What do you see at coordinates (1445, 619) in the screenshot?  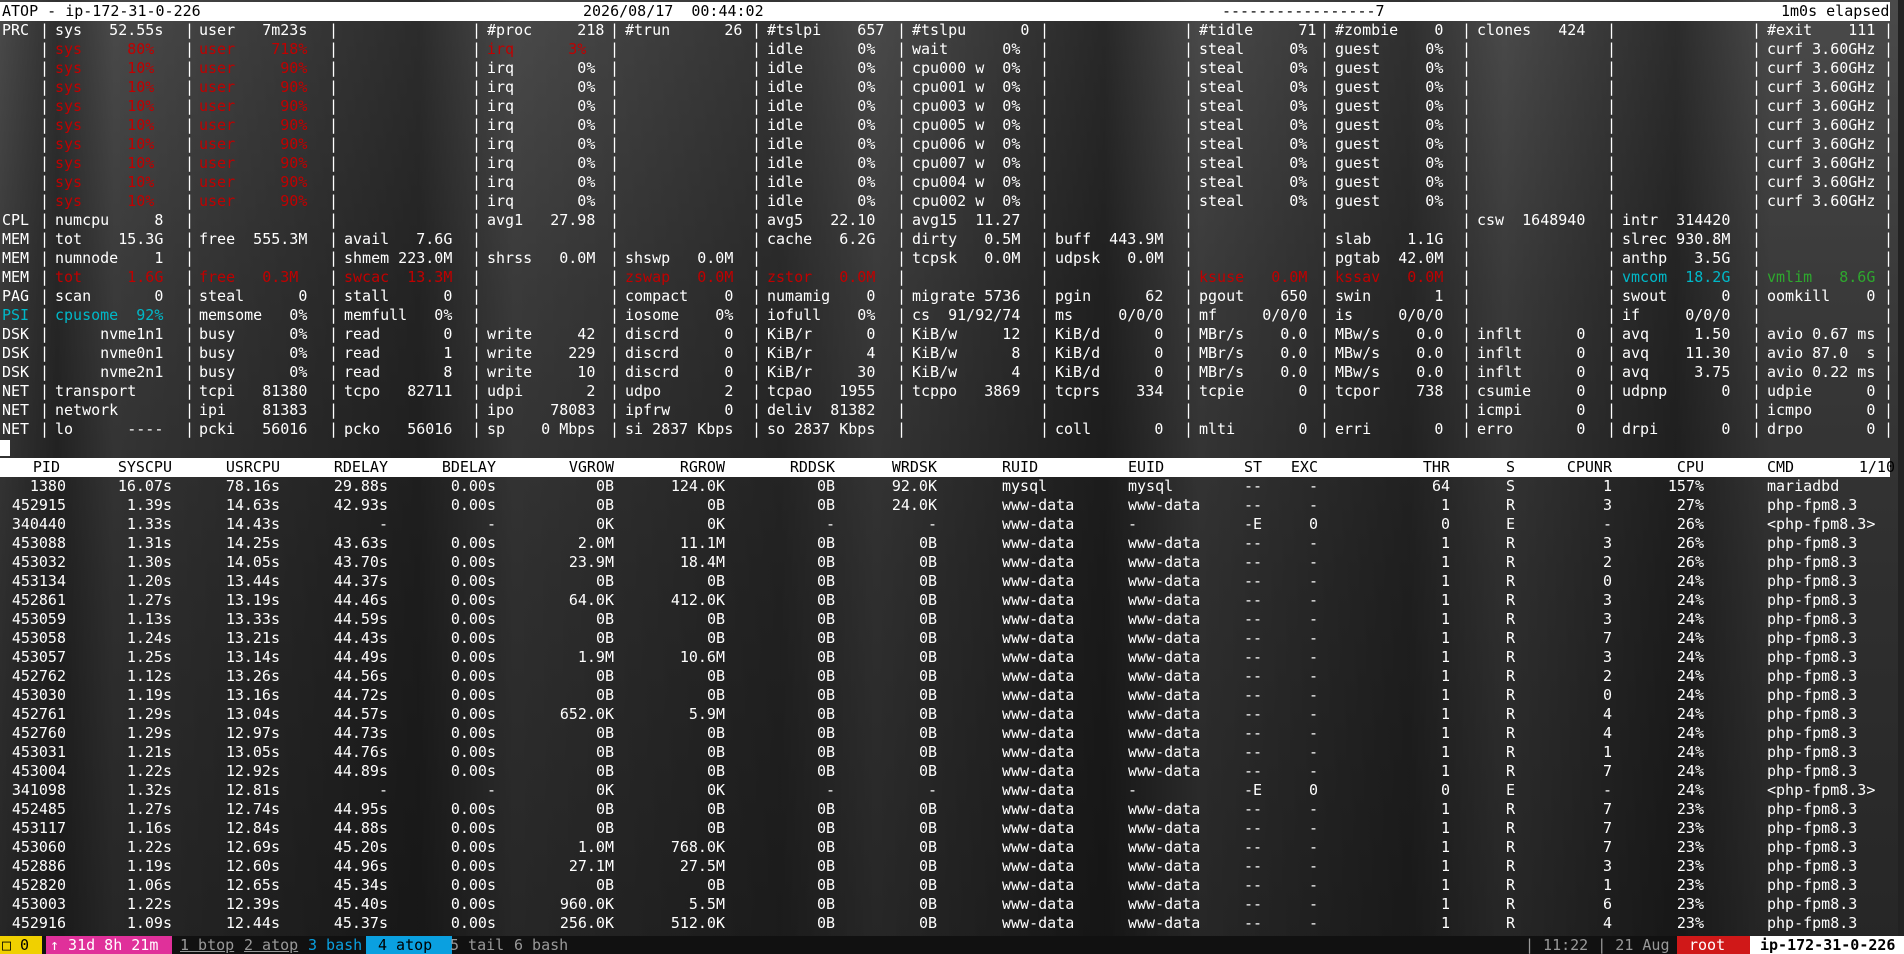 I see `process-cell: 1` at bounding box center [1445, 619].